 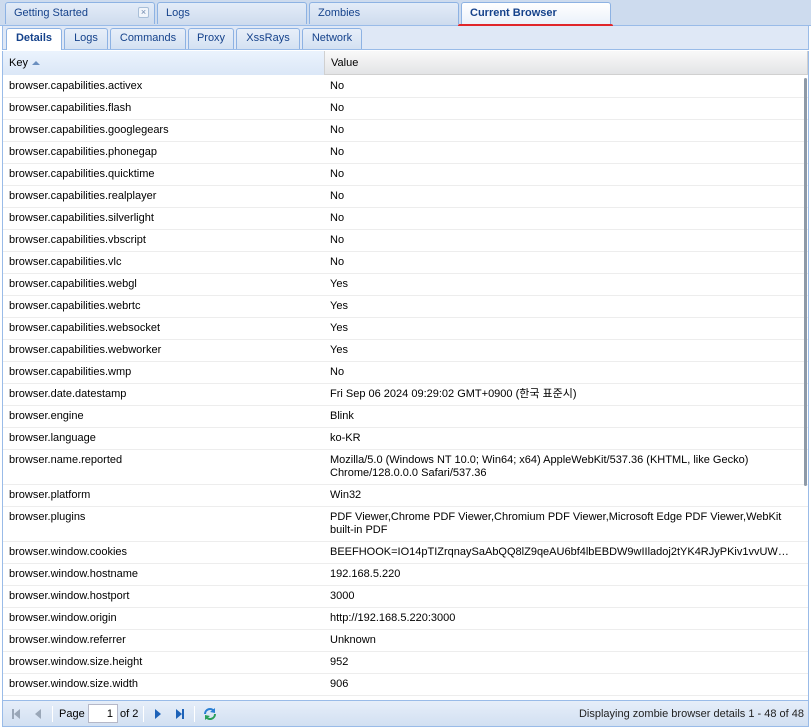 I want to click on last-page-icon, so click(x=180, y=714).